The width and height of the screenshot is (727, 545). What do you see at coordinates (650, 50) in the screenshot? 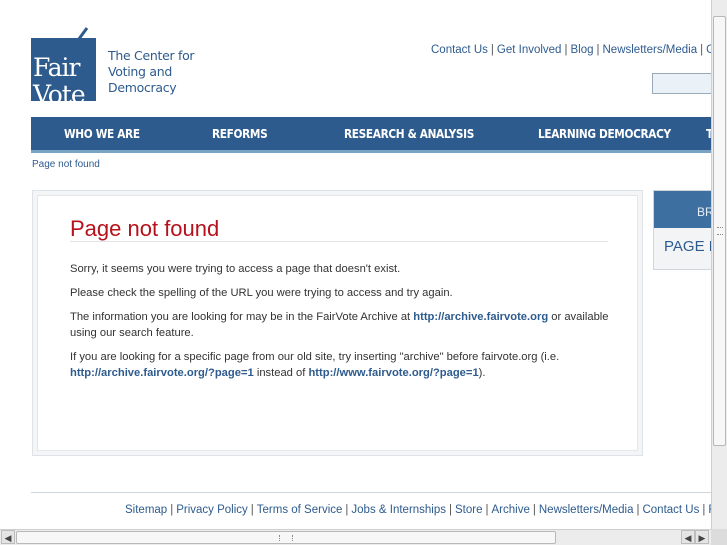
I see `top-link-newsletters-media: Newsletters/Media` at bounding box center [650, 50].